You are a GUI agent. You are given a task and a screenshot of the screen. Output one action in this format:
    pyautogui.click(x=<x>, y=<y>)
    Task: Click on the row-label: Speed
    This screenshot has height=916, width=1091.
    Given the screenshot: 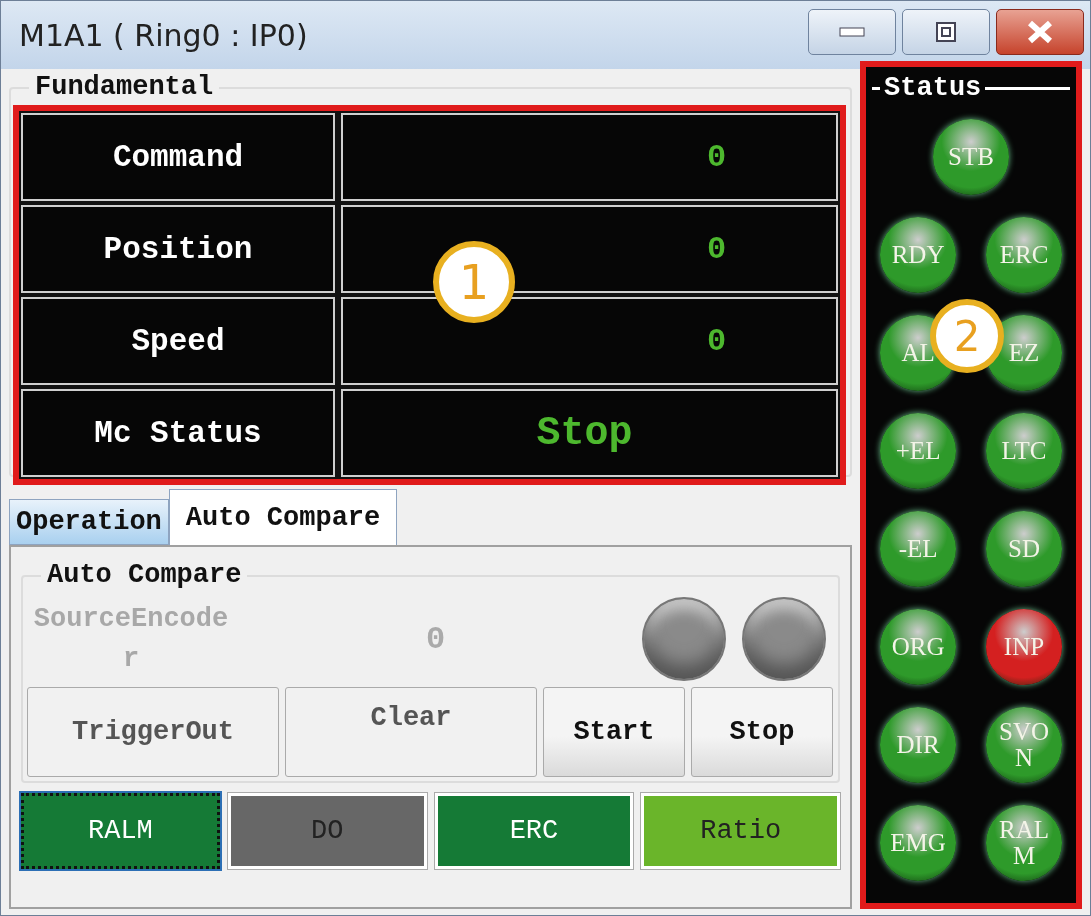 What is the action you would take?
    pyautogui.click(x=178, y=341)
    